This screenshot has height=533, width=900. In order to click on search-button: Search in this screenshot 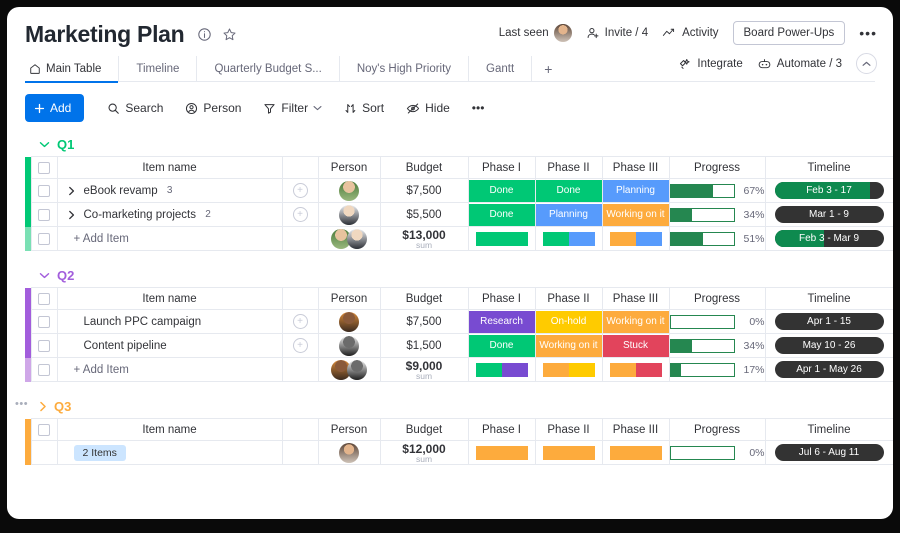, I will do `click(135, 108)`.